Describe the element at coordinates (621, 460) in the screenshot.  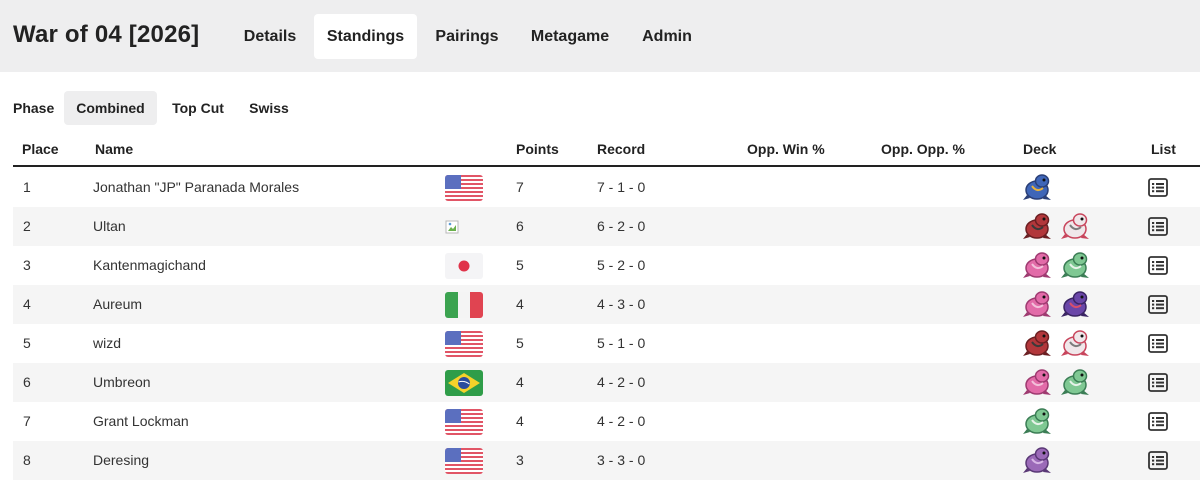
I see `record-cell: 3 - 3 - 0` at that location.